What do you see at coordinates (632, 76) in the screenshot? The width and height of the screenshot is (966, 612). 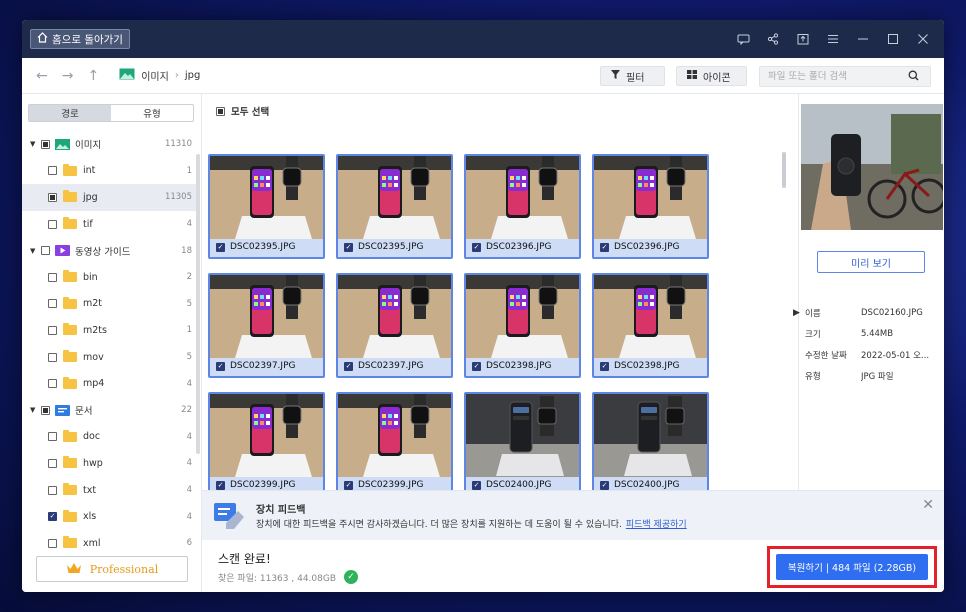 I see `filter-button: 필터` at bounding box center [632, 76].